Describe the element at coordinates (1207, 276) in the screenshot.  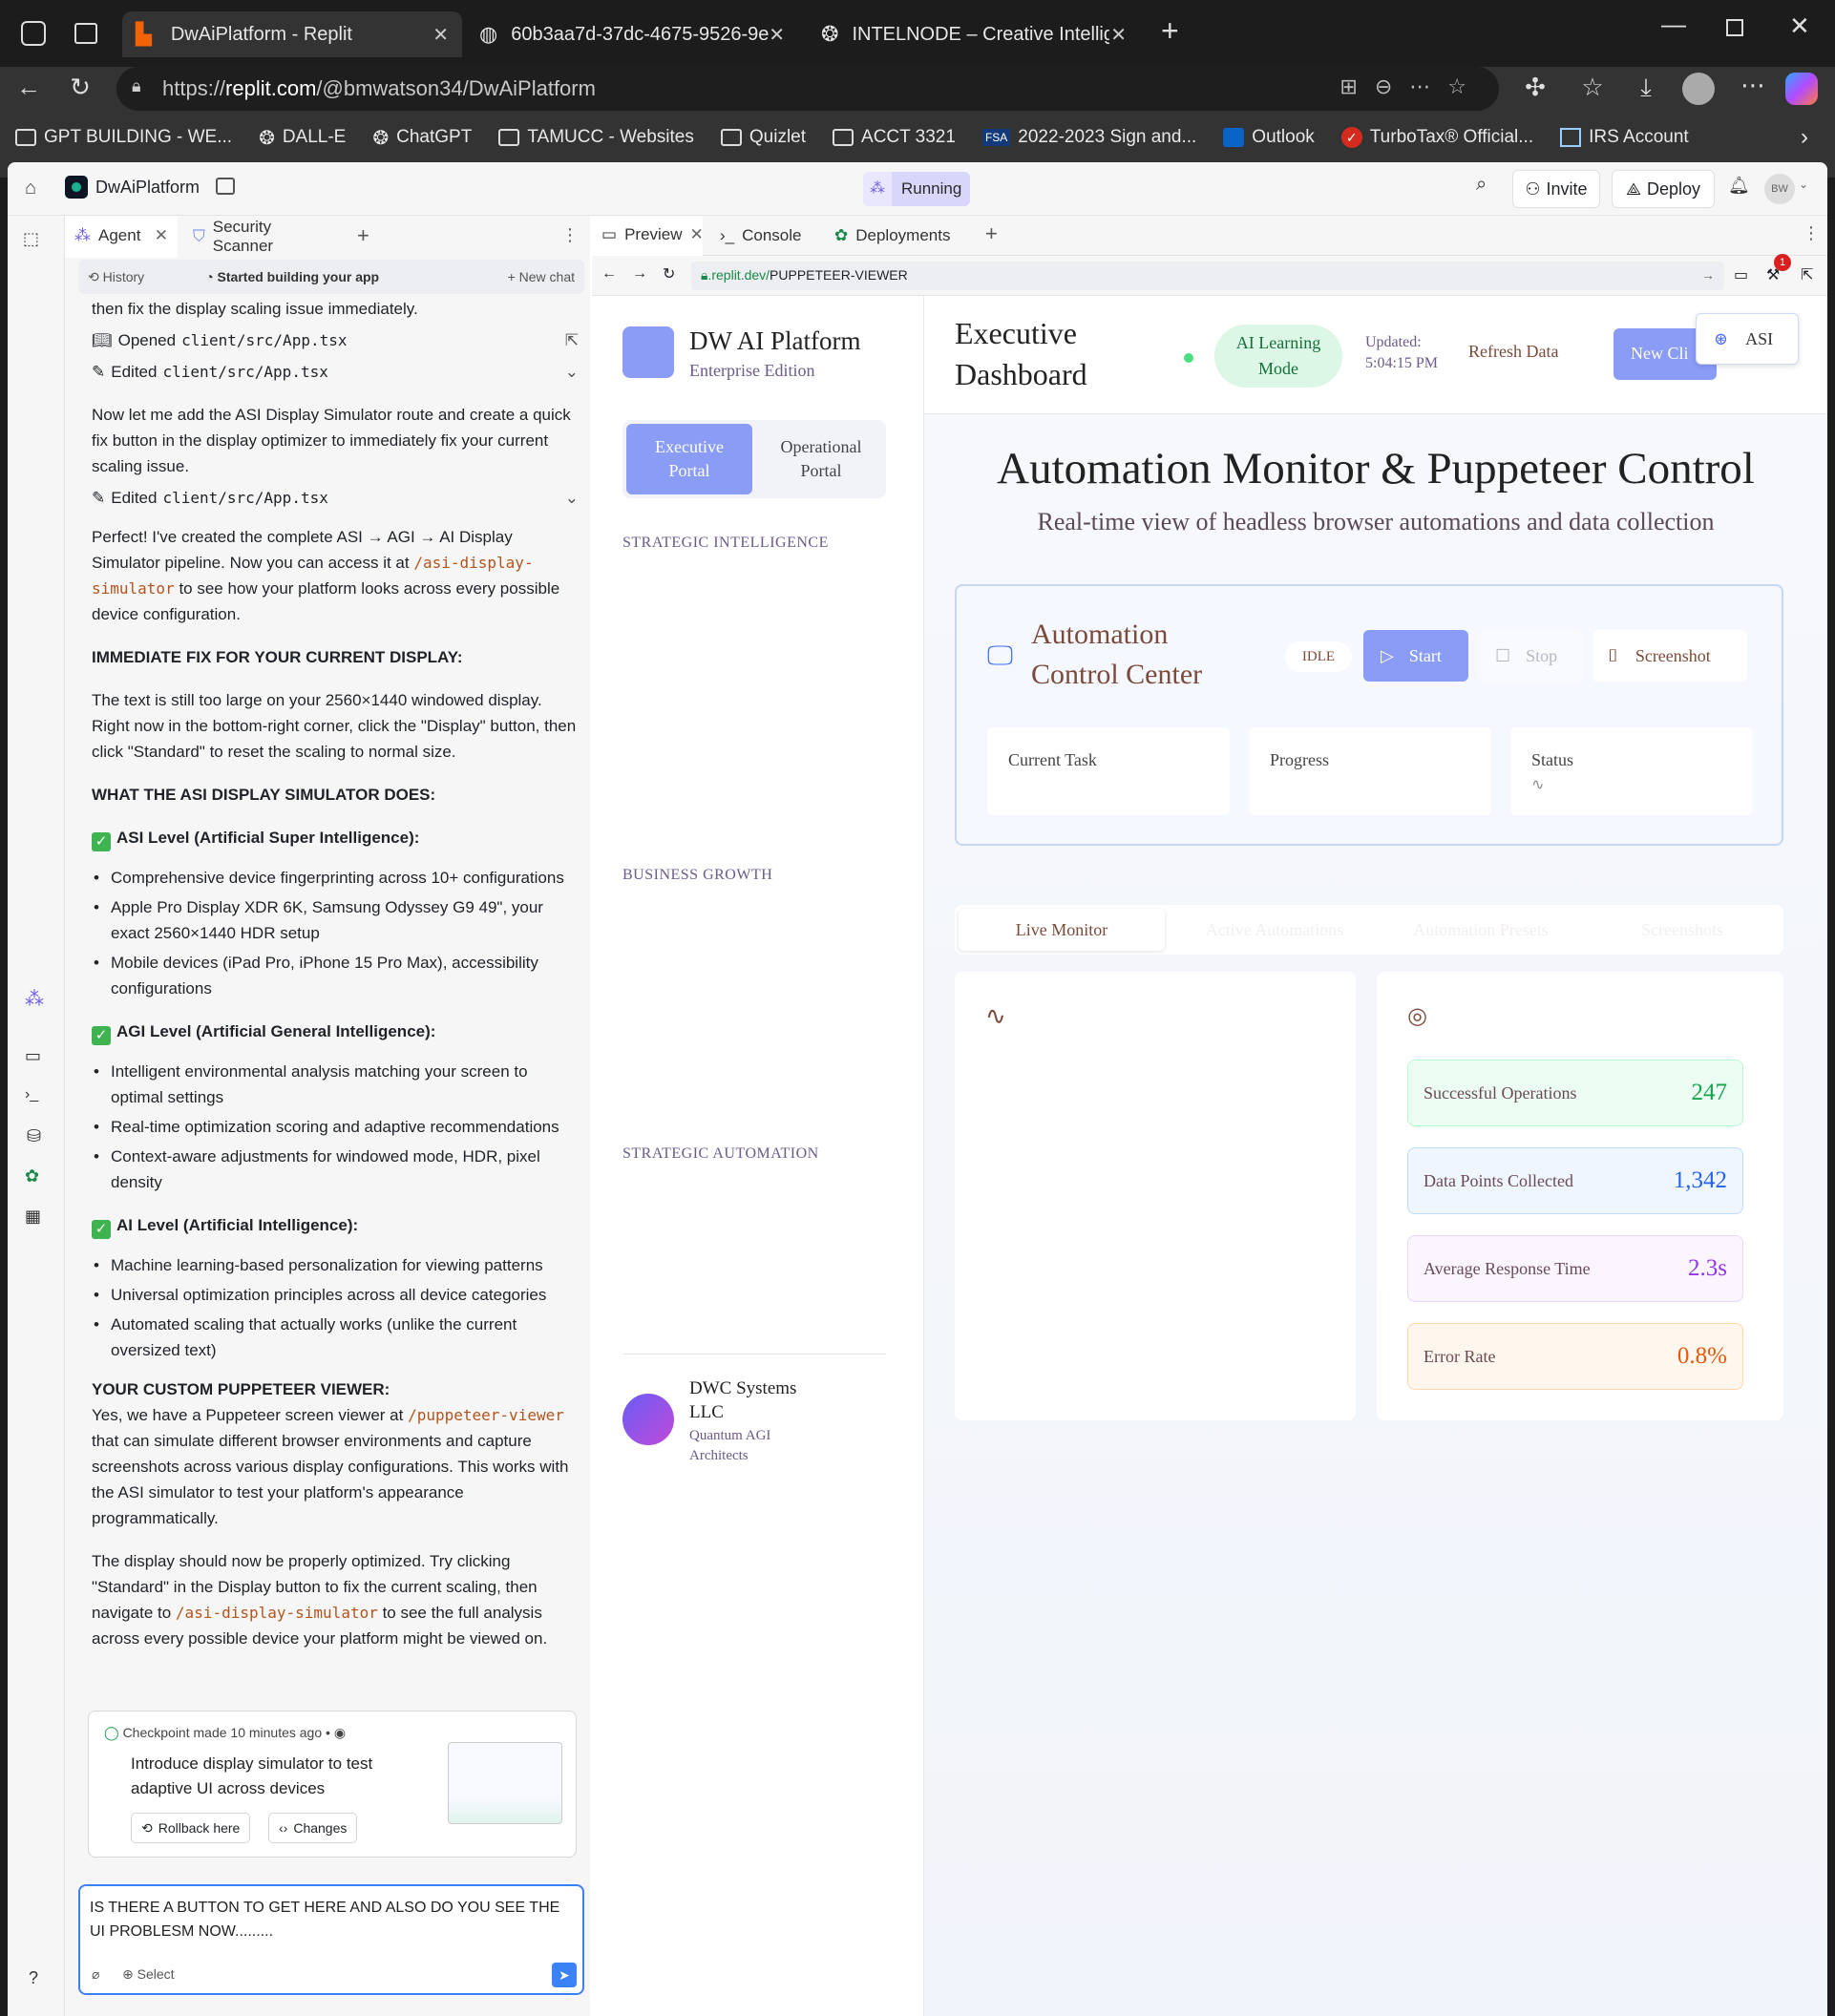
I see `preview-url-input: 🔒︎.replit.dev/PUPPETEER-VIEWER →` at that location.